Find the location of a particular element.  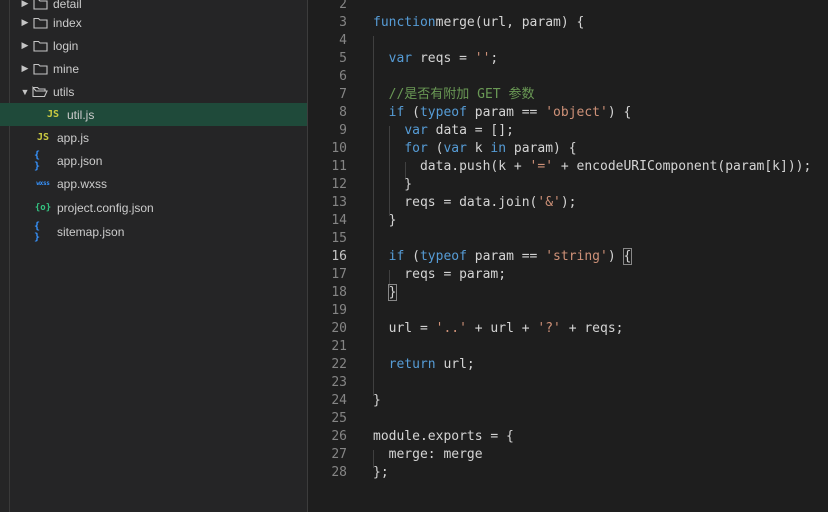

code-line: 21 is located at coordinates (568, 347).